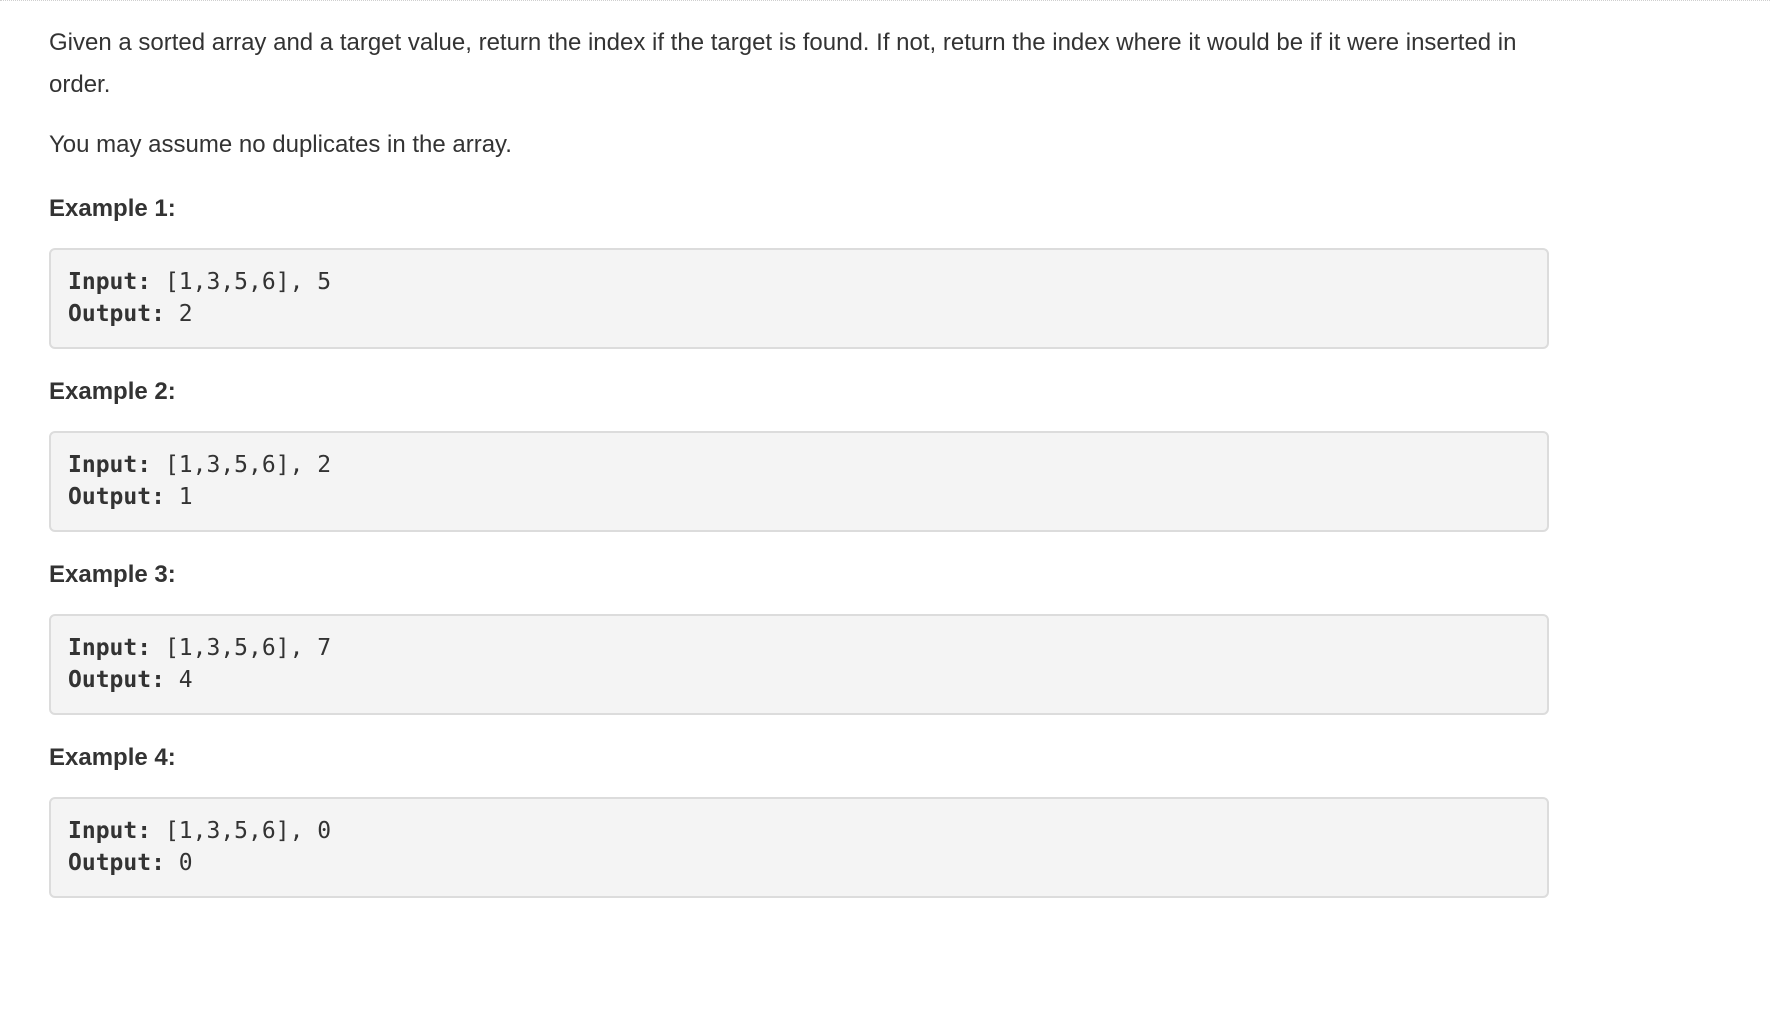  I want to click on example-4: Example 4: Input: [1,3,5,6], 0 Output: 0, so click(799, 820).